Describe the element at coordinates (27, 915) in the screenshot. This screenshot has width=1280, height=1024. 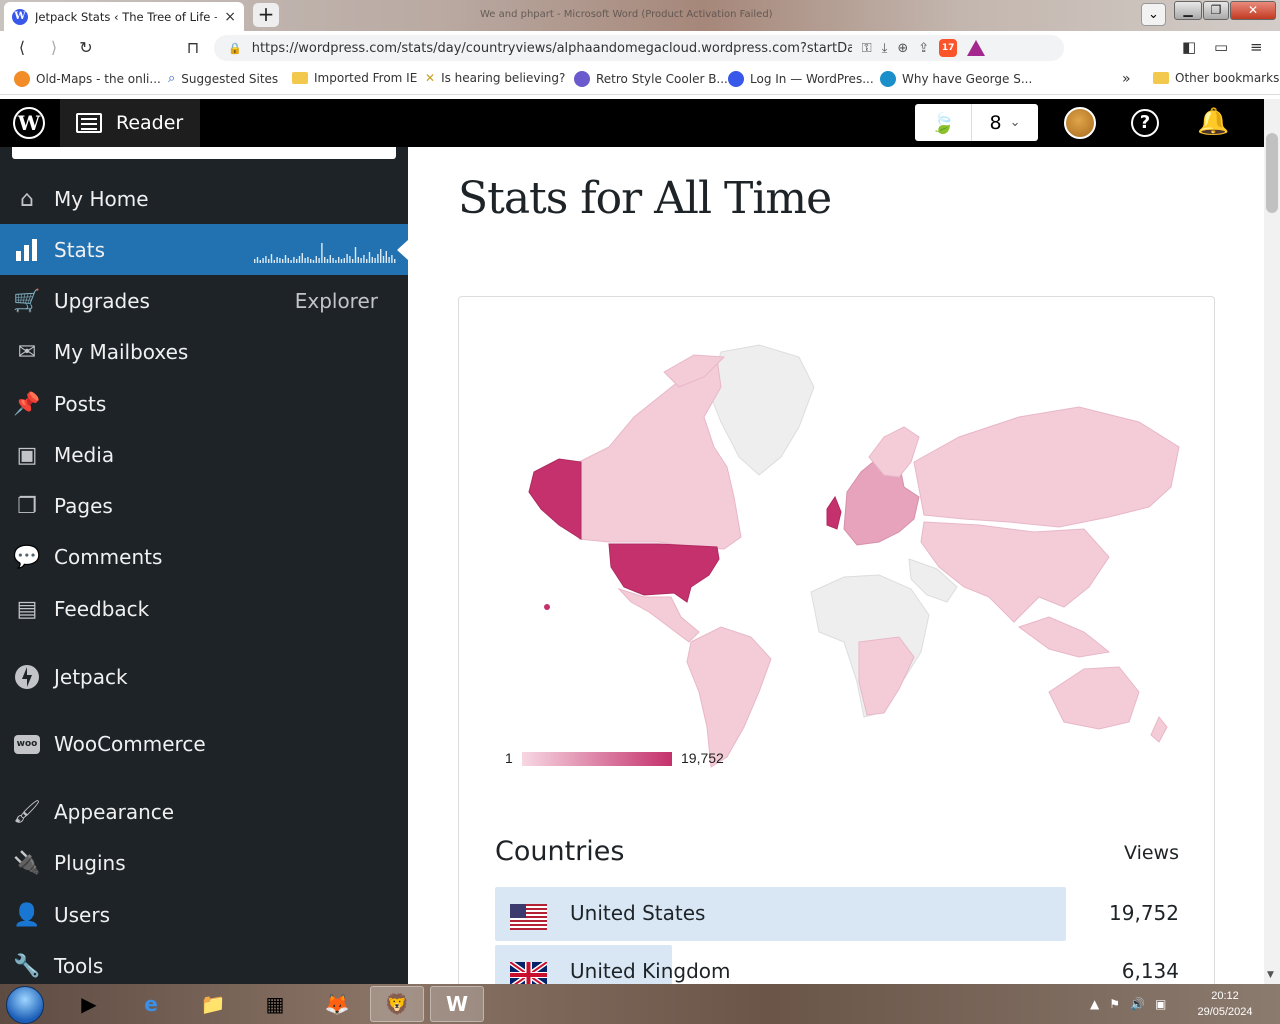
I see `user-icon: 👤` at that location.